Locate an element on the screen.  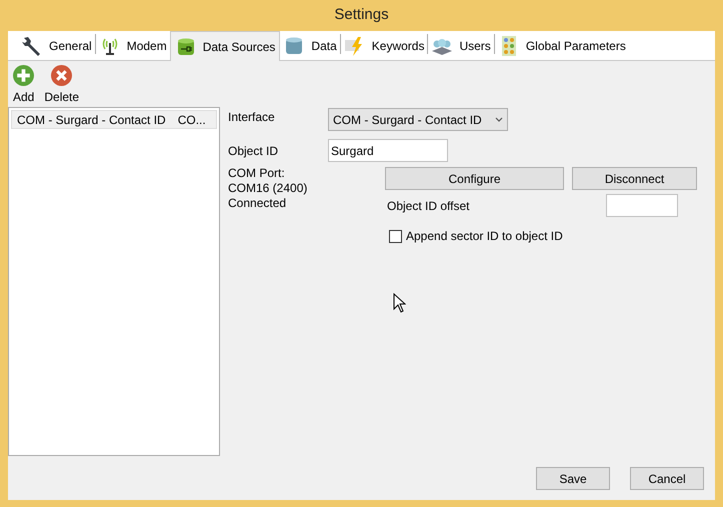
dialog-button: Save is located at coordinates (573, 478).